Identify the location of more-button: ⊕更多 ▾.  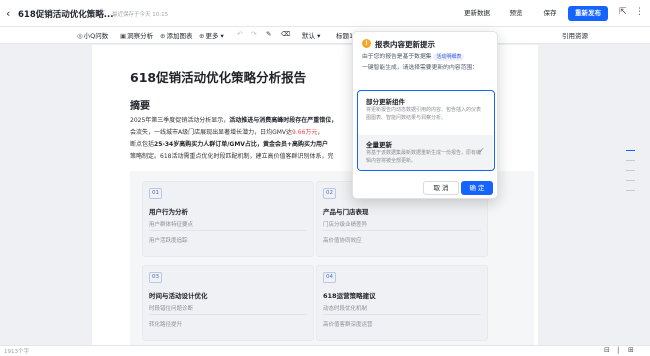
(211, 35).